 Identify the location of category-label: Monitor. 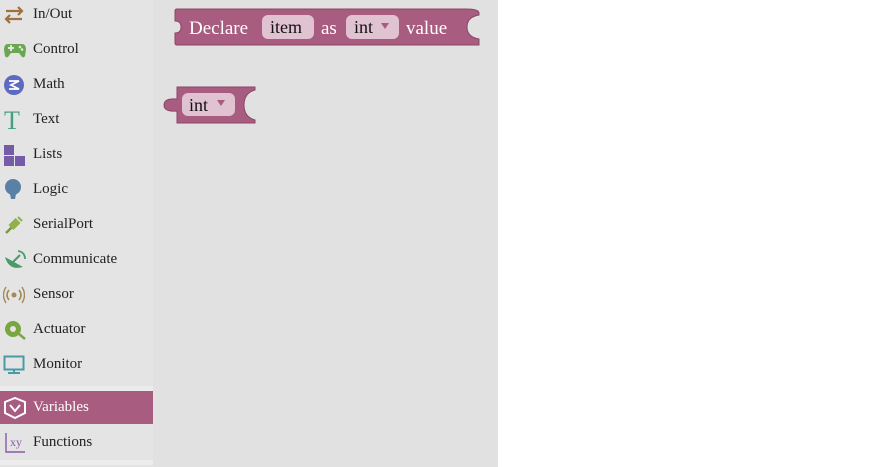
(58, 364).